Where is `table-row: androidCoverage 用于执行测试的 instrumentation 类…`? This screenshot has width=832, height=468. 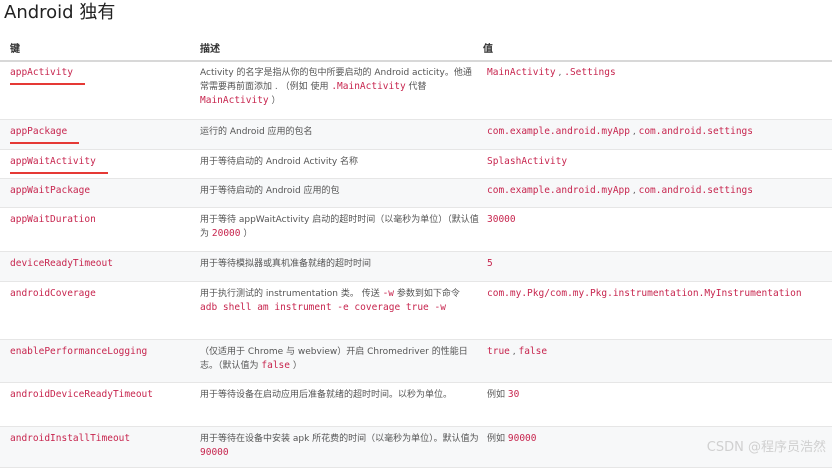 table-row: androidCoverage 用于执行测试的 instrumentation 类… is located at coordinates (416, 310).